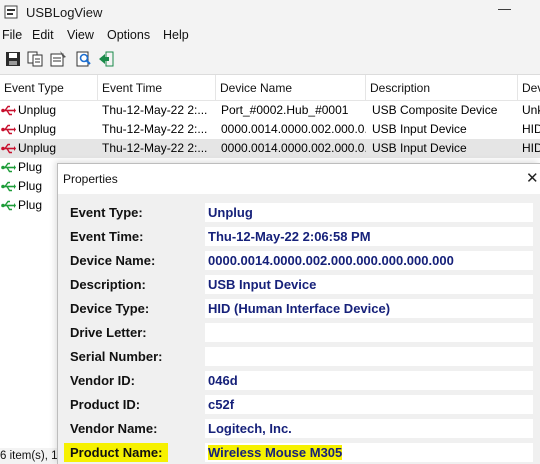 The height and width of the screenshot is (464, 540). What do you see at coordinates (369, 404) in the screenshot?
I see `product-id-field: c52f` at bounding box center [369, 404].